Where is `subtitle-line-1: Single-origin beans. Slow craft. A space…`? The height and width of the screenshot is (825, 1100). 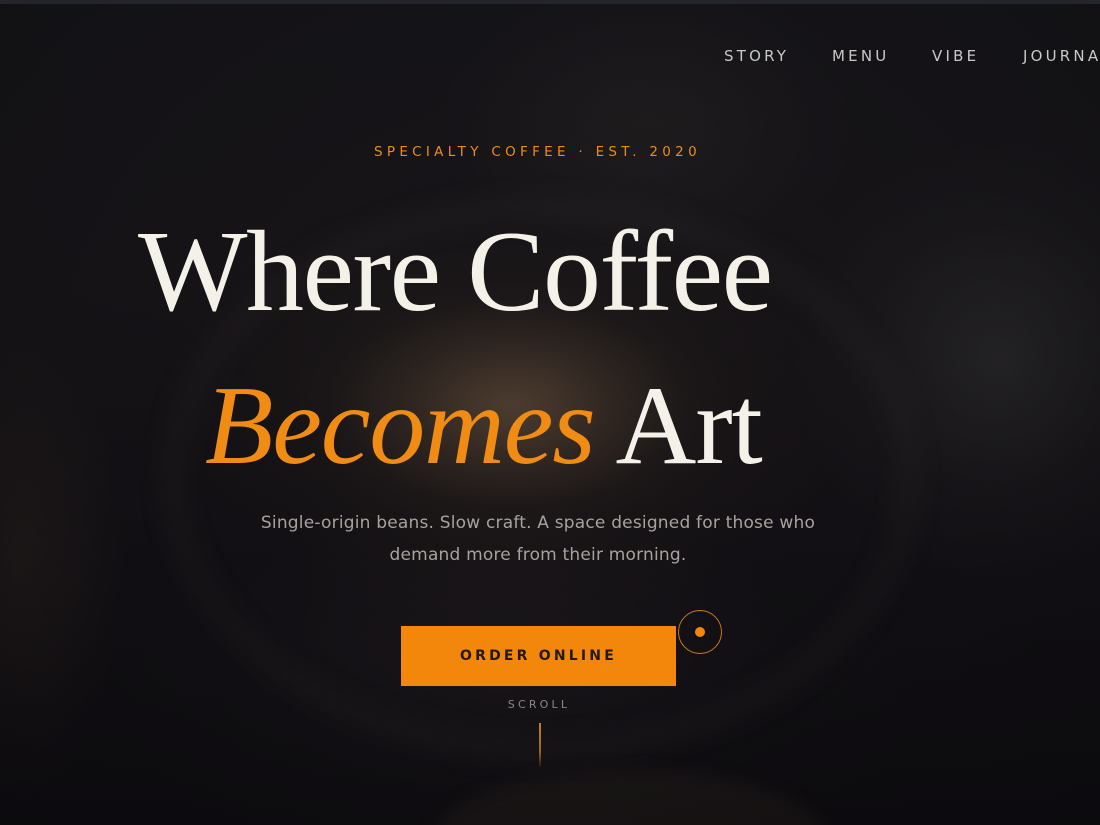
subtitle-line-1: Single-origin beans. Slow craft. A space… is located at coordinates (538, 523).